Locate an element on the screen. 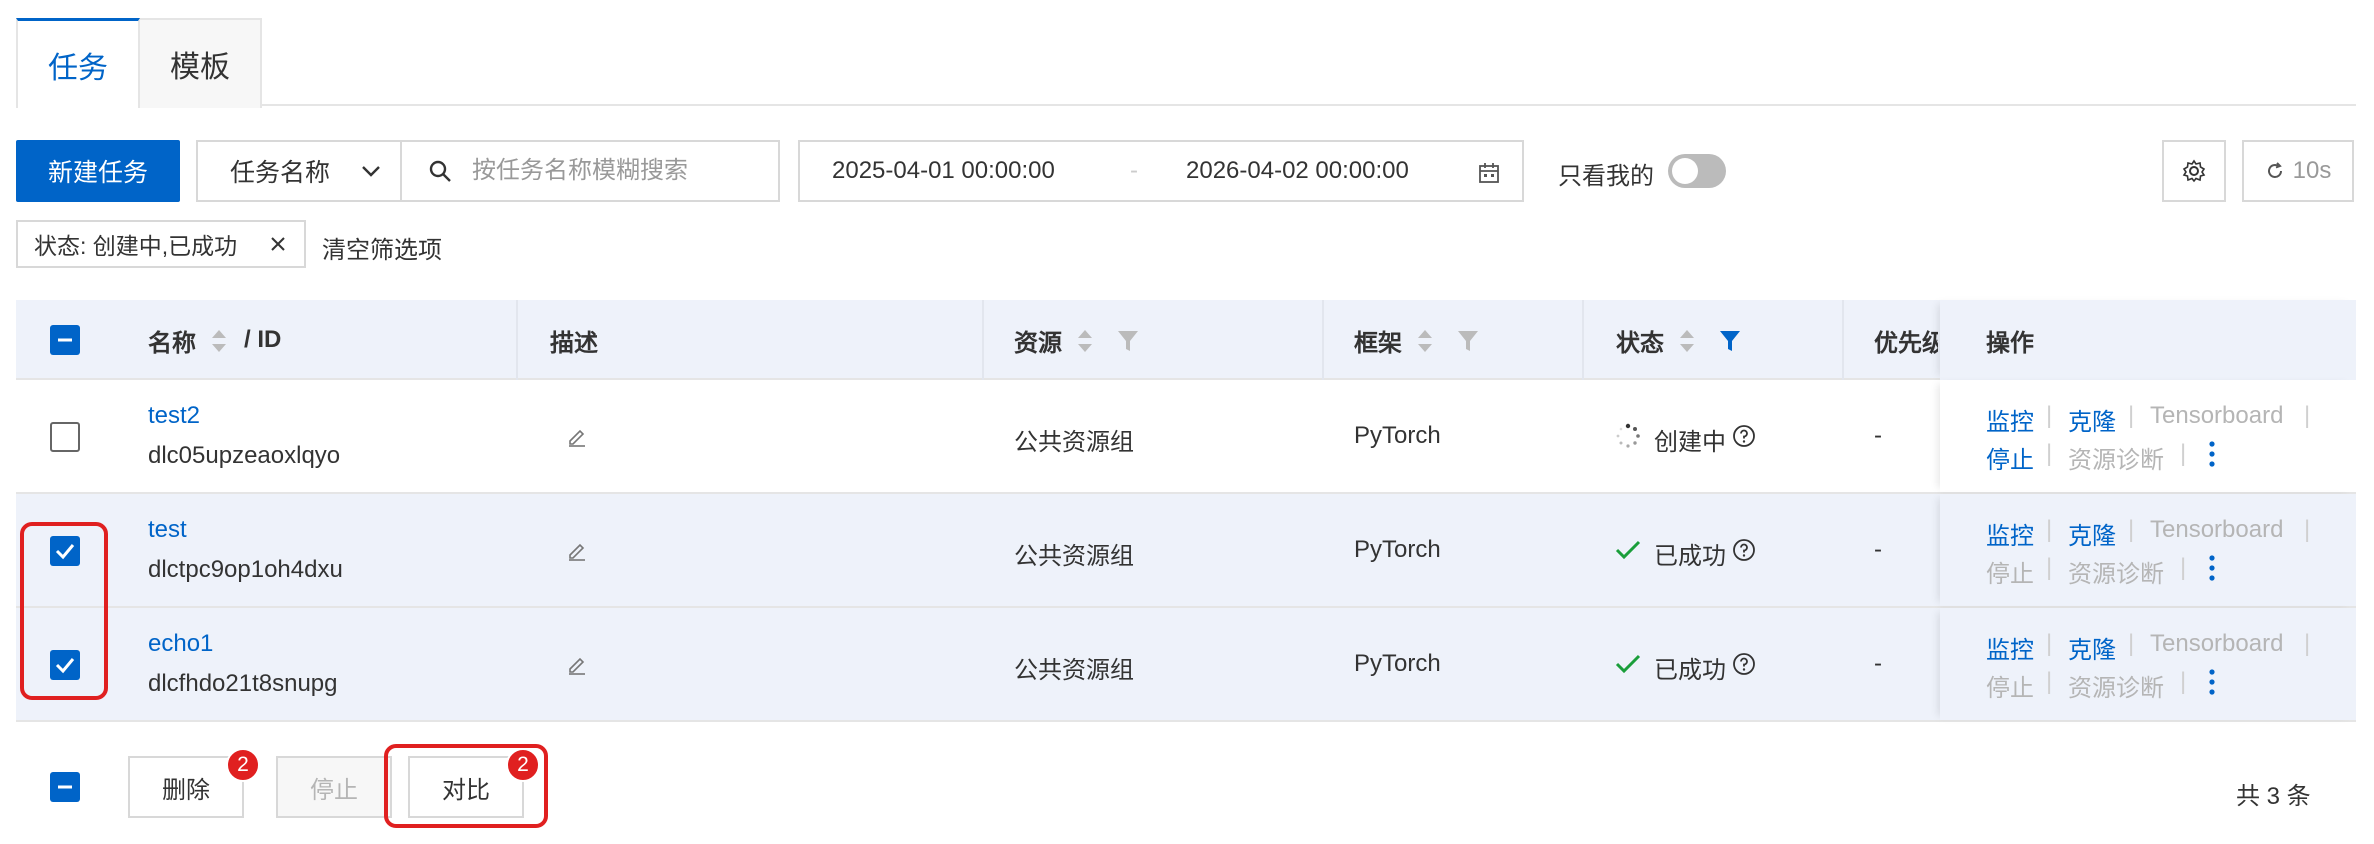  only-mine-label: 只看我的 is located at coordinates (1606, 176).